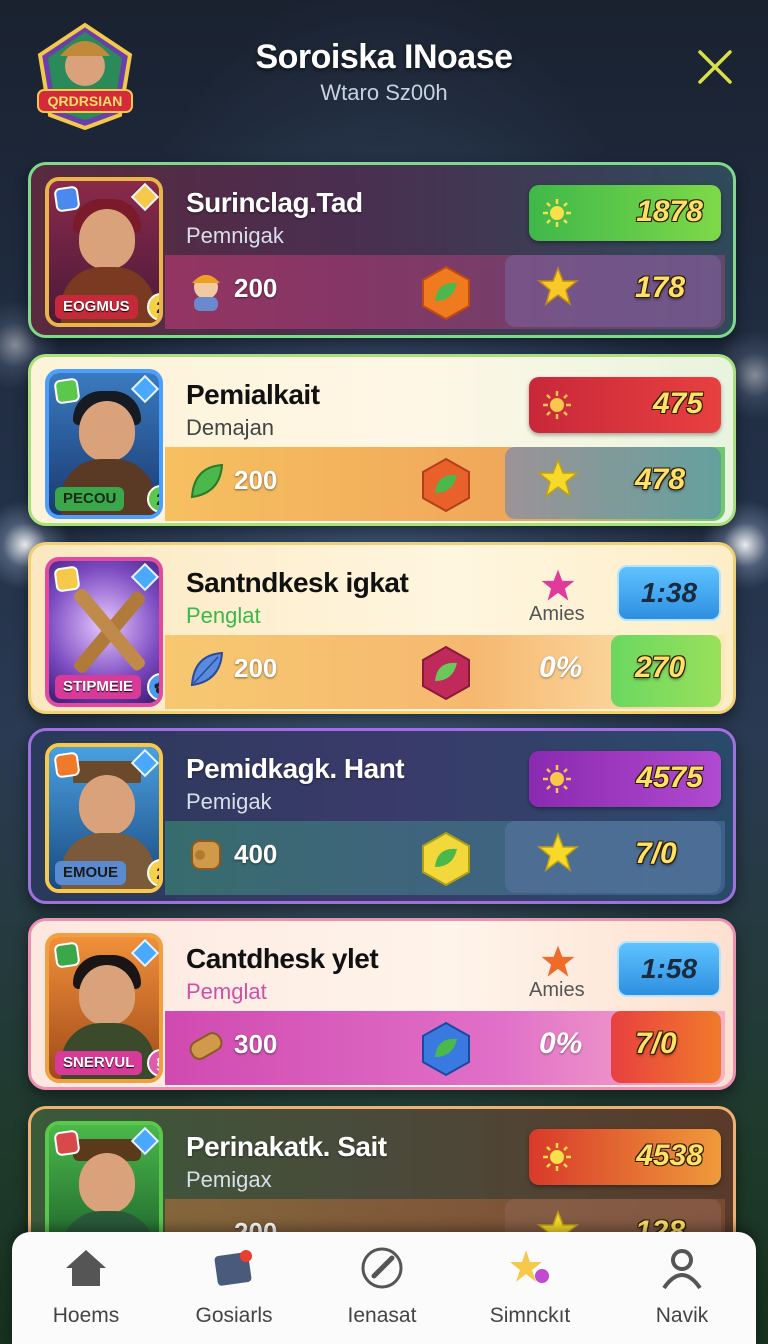  I want to click on hero-role: Demajan, so click(230, 427).